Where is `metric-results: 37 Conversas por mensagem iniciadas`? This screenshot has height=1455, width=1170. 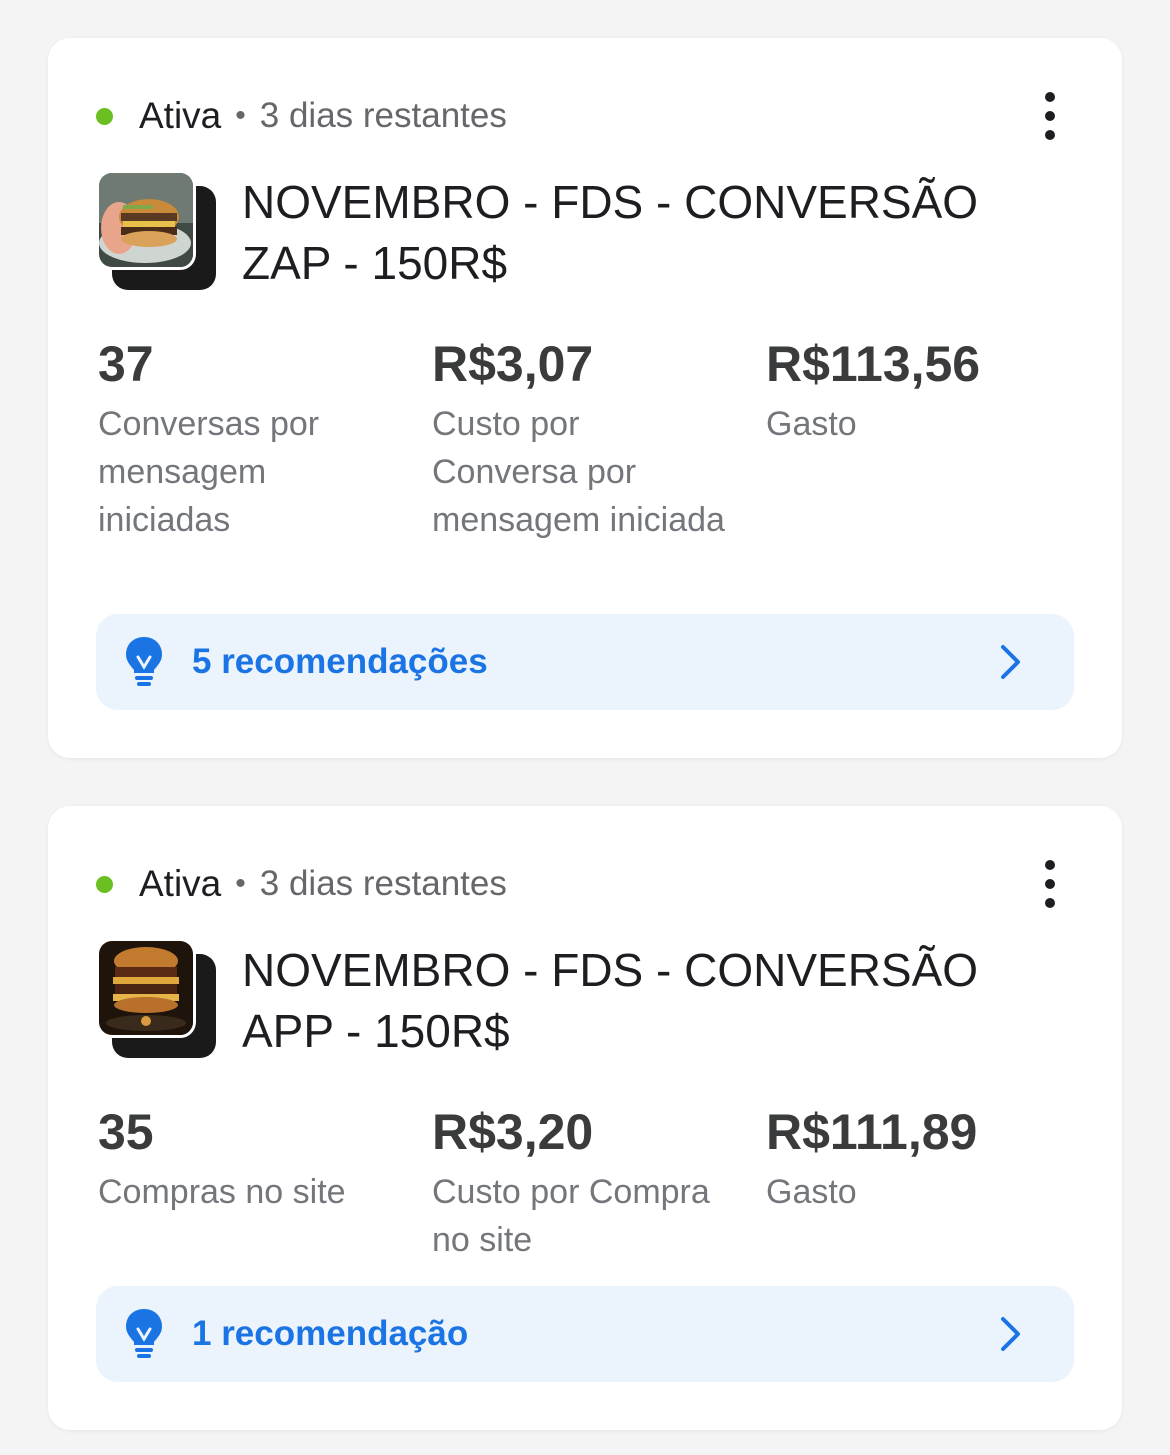
metric-results: 37 Conversas por mensagem iniciadas is located at coordinates (248, 439).